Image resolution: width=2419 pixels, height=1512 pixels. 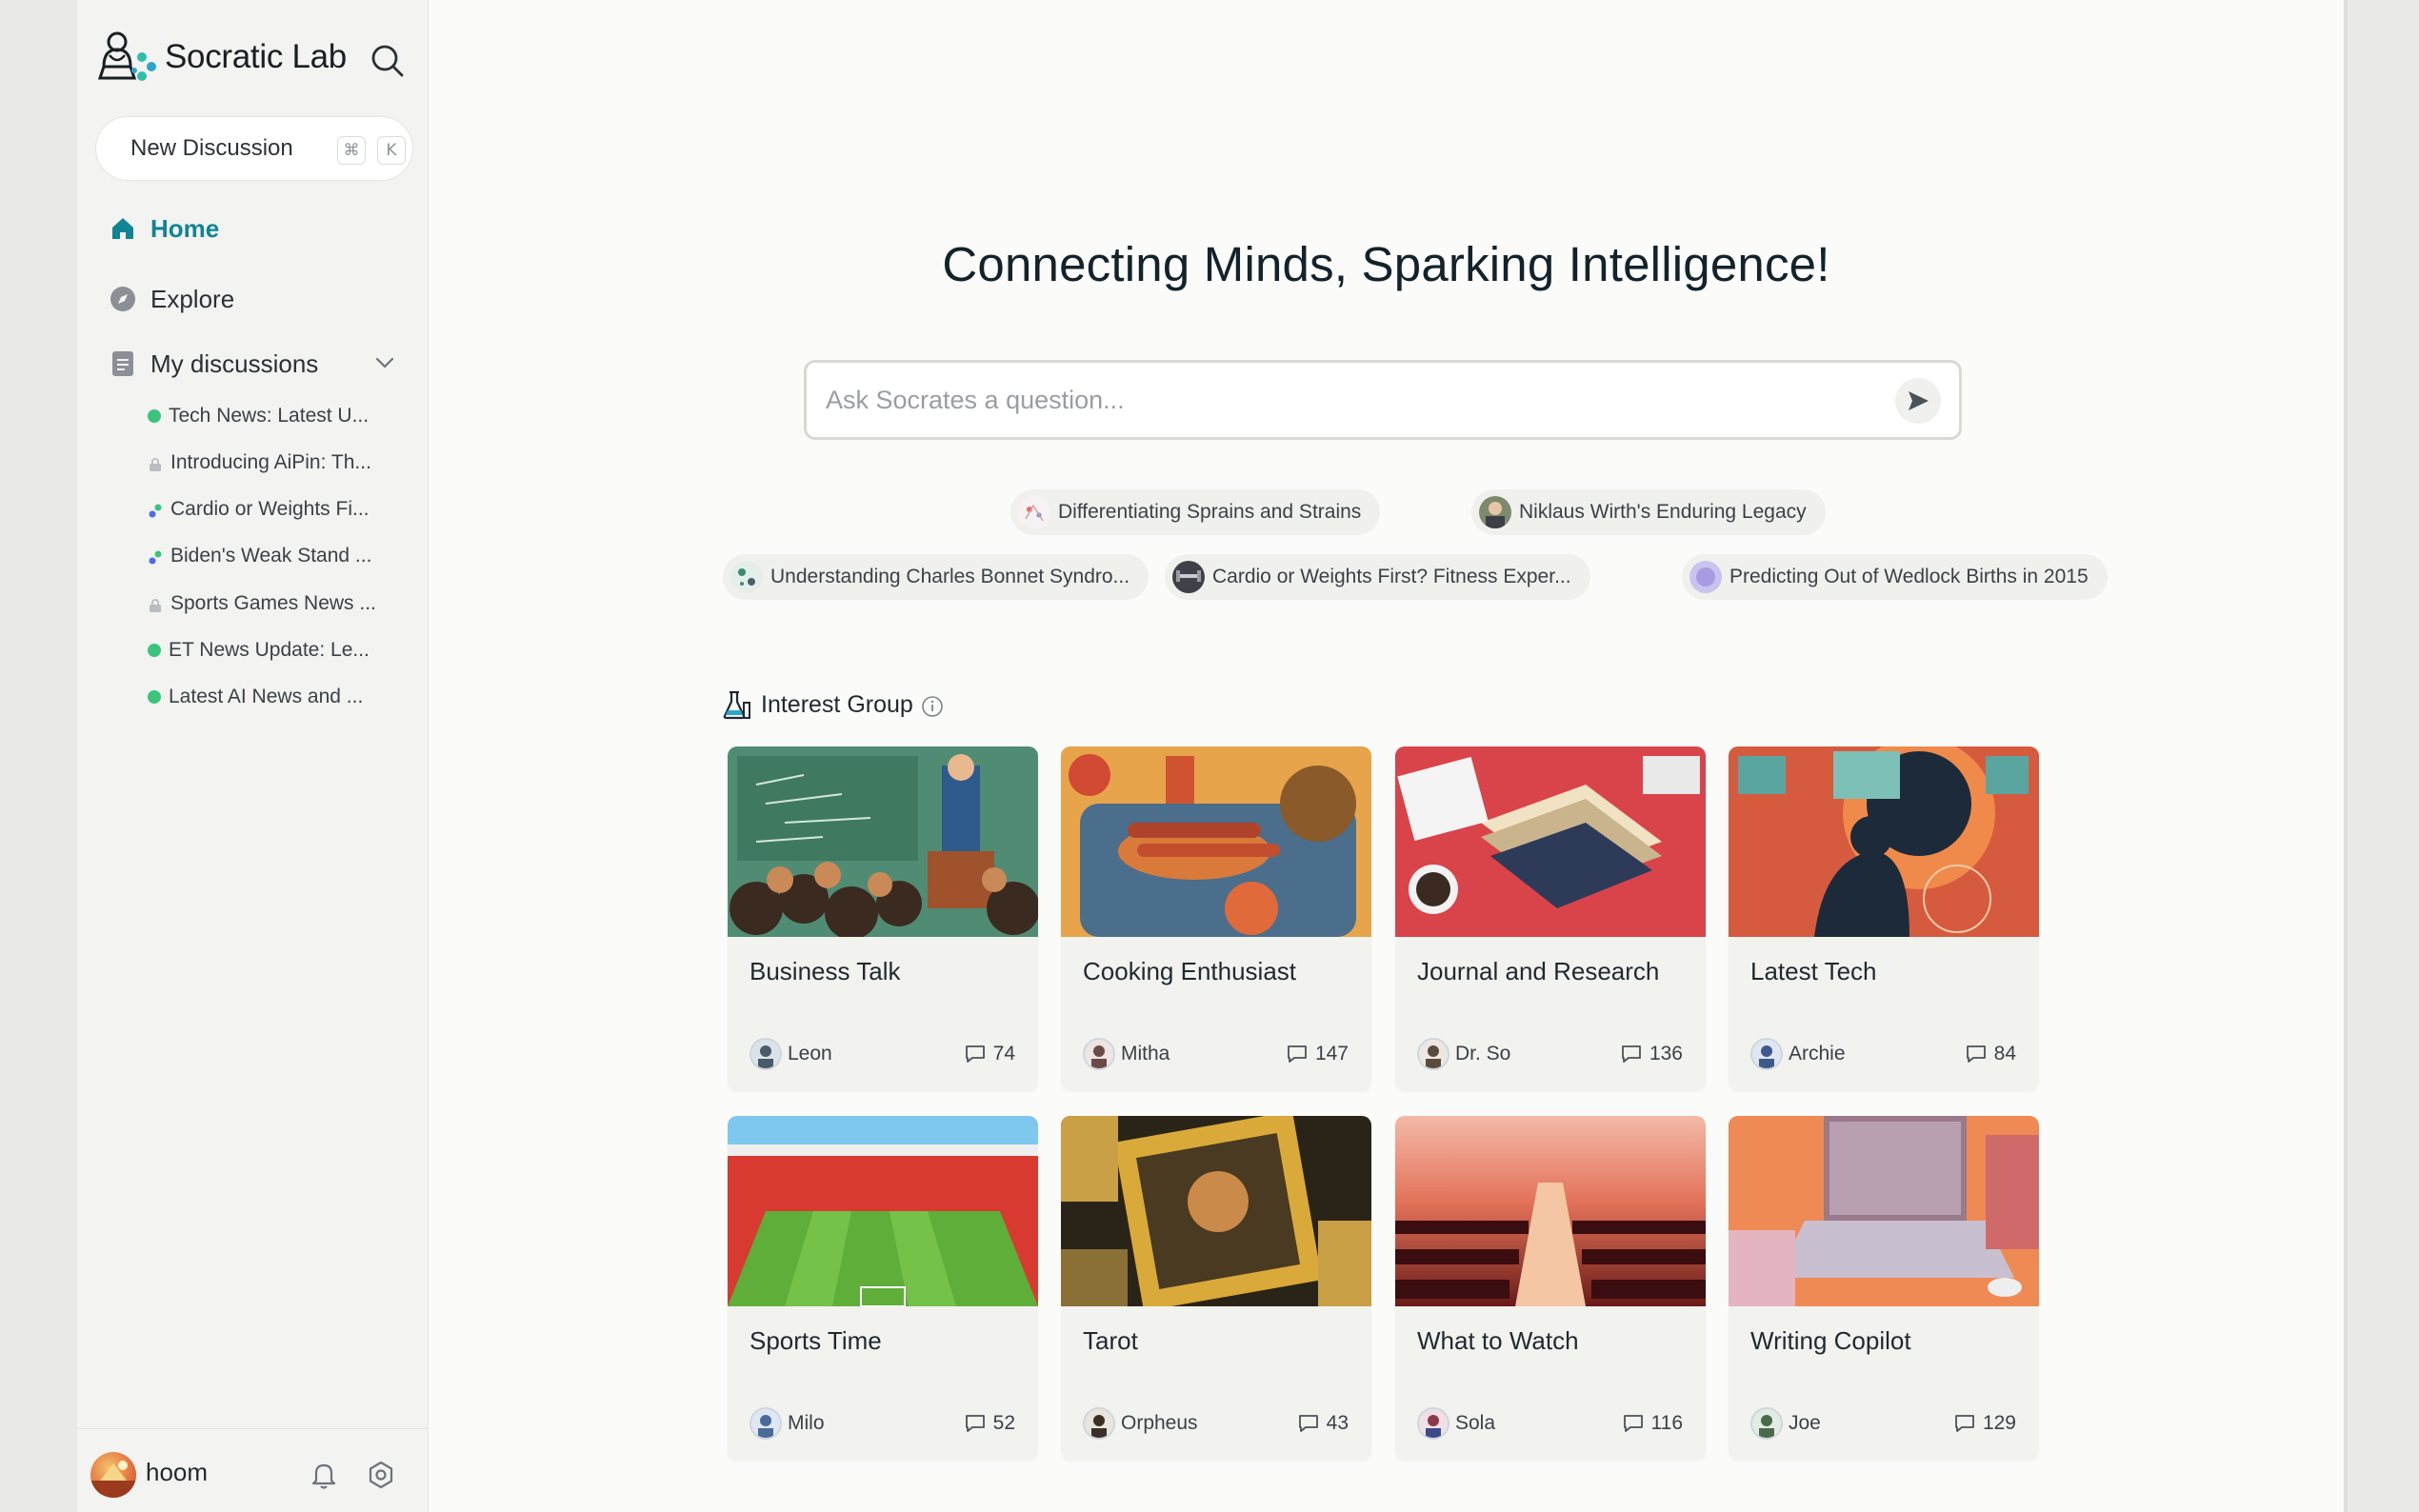 What do you see at coordinates (1003, 1053) in the screenshot?
I see `comment-count-value: 74` at bounding box center [1003, 1053].